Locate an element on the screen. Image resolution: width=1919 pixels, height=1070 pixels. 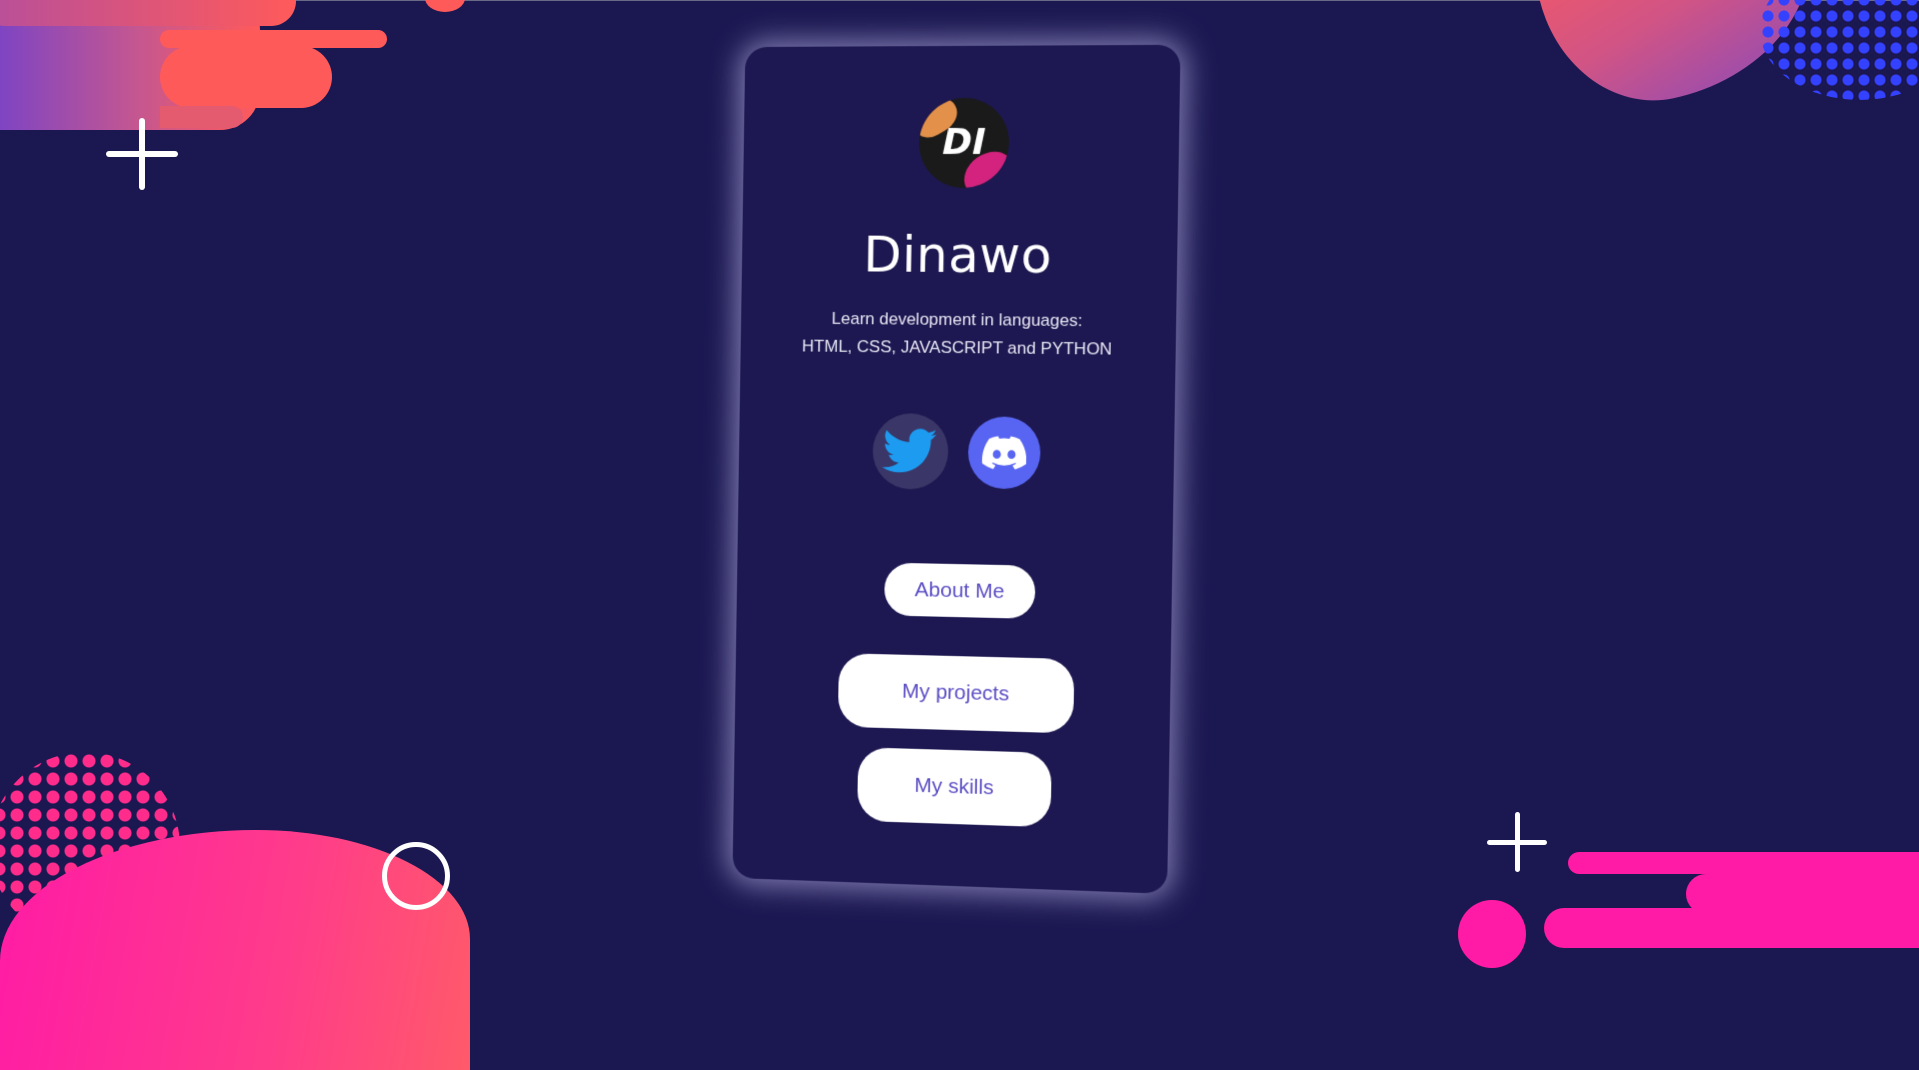
logo-avatar: DI is located at coordinates (964, 143).